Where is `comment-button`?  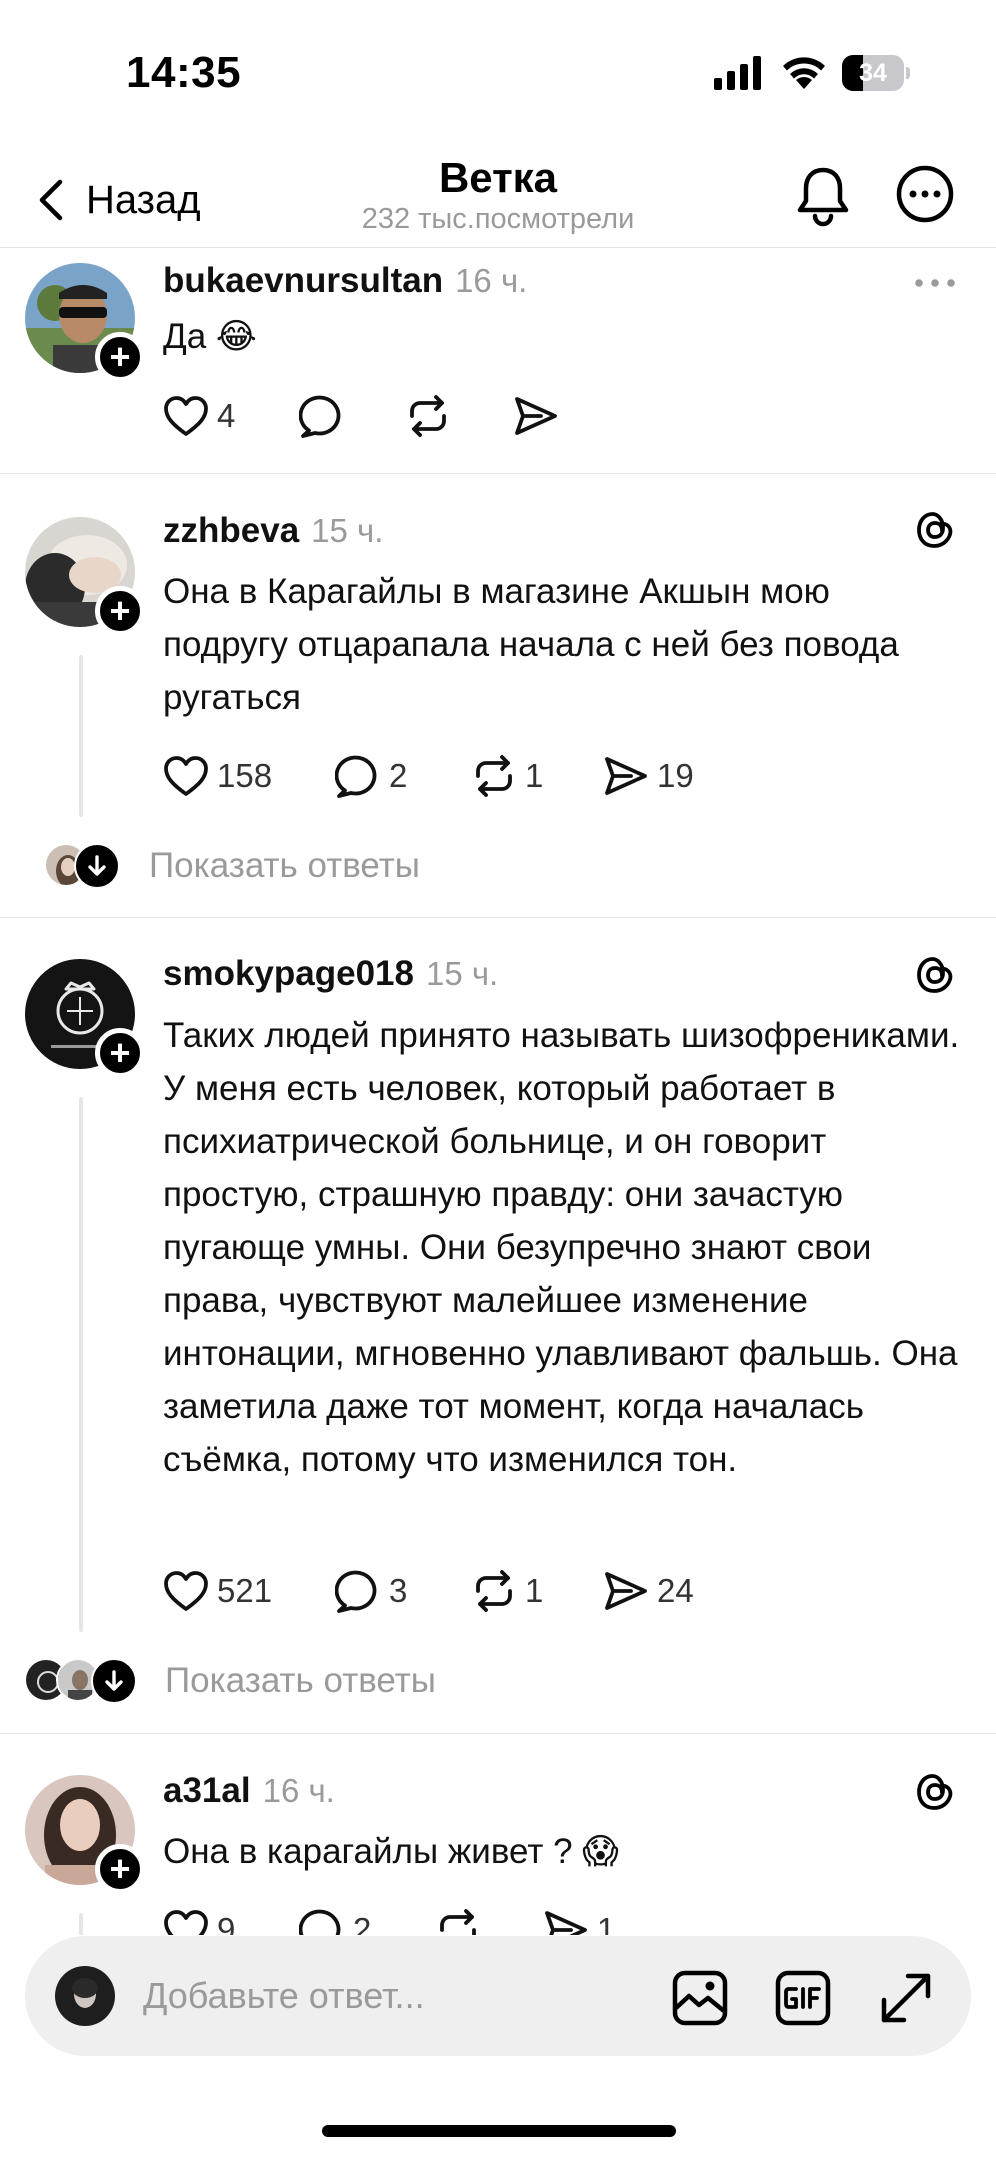
comment-button is located at coordinates (326, 416).